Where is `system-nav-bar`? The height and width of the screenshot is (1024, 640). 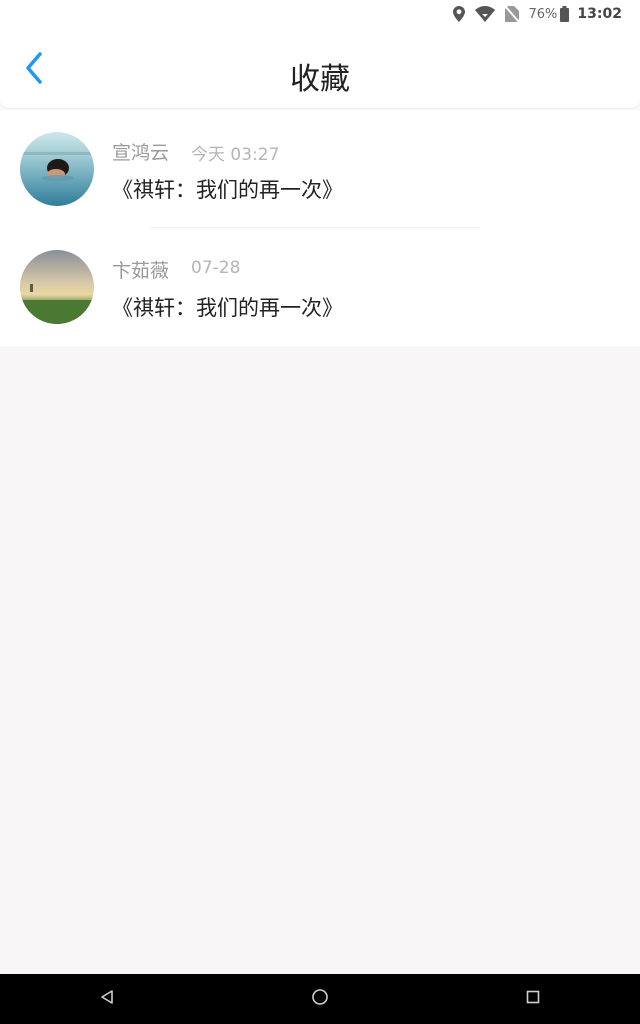
system-nav-bar is located at coordinates (320, 999).